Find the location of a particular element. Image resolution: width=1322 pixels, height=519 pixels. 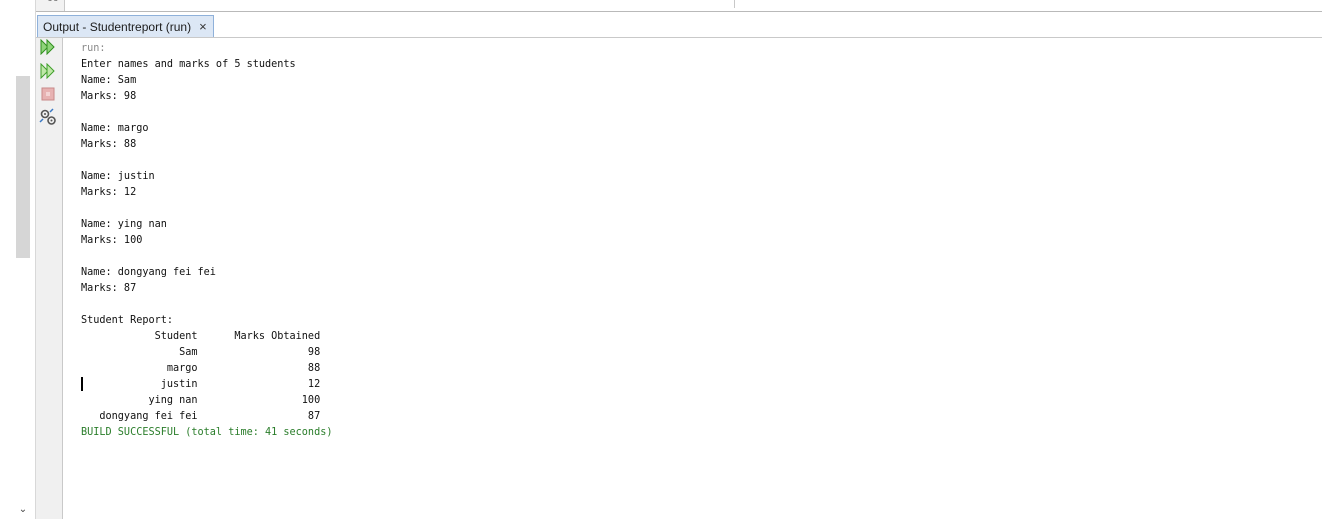

stop-button is located at coordinates (48, 94).